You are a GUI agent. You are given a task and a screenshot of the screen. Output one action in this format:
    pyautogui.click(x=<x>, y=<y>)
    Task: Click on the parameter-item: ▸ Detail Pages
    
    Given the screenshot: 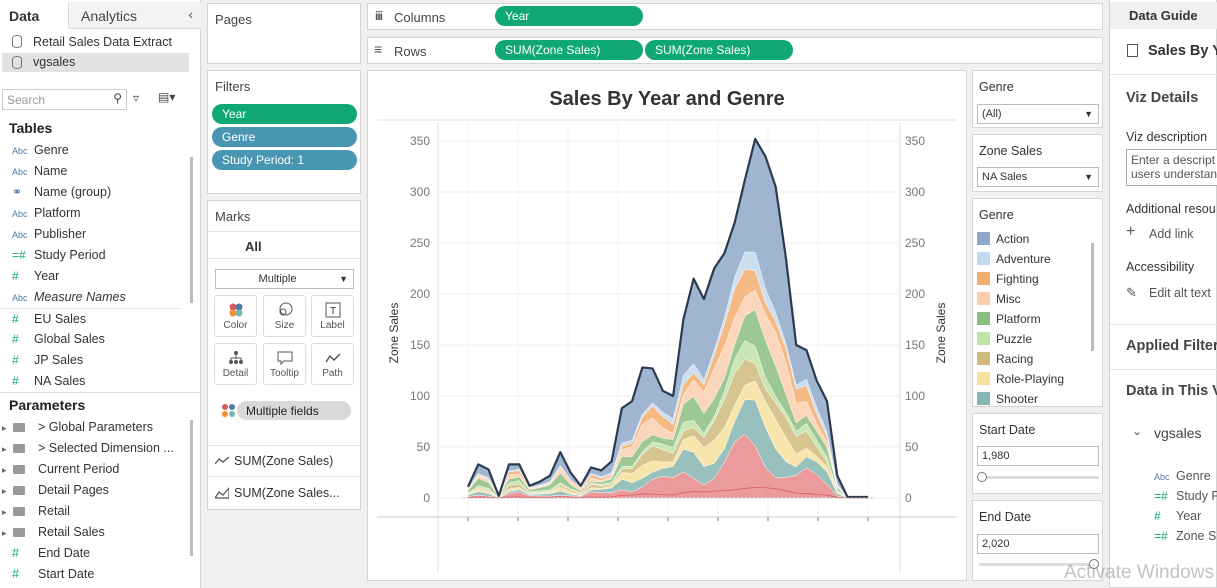 What is the action you would take?
    pyautogui.click(x=90, y=490)
    